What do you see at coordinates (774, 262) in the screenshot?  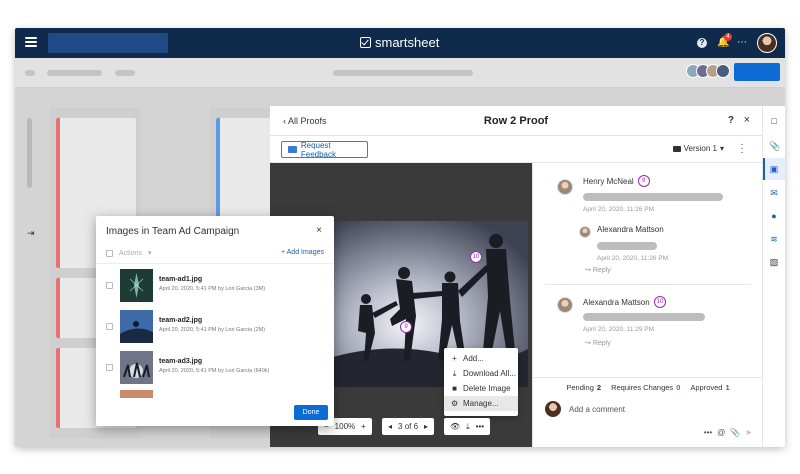 I see `summary-icon: ▧` at bounding box center [774, 262].